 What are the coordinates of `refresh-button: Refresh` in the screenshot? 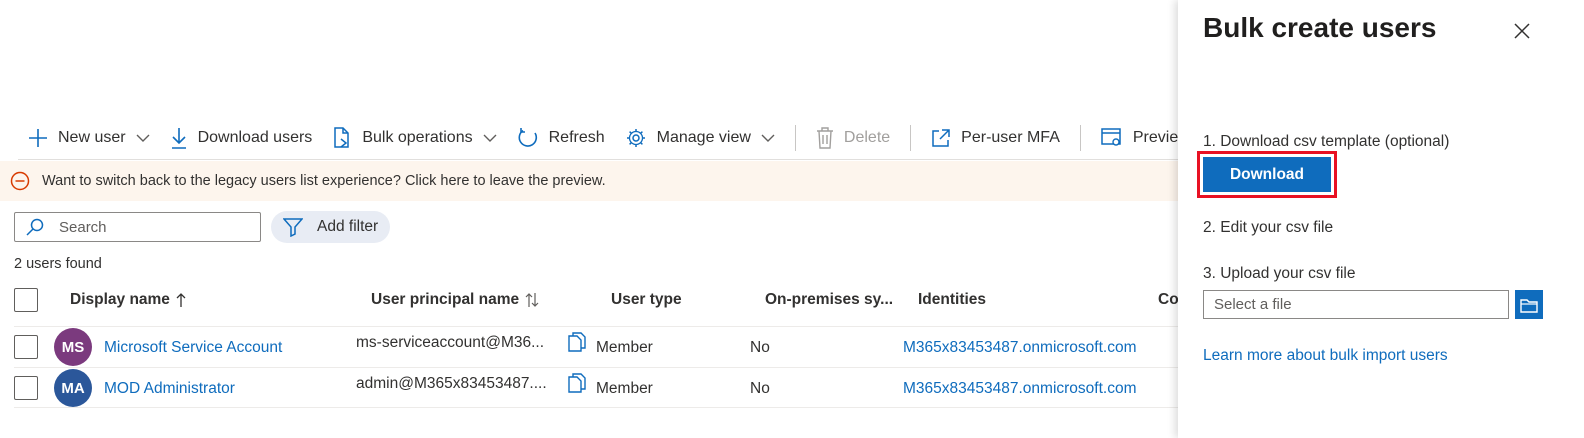 It's located at (561, 138).